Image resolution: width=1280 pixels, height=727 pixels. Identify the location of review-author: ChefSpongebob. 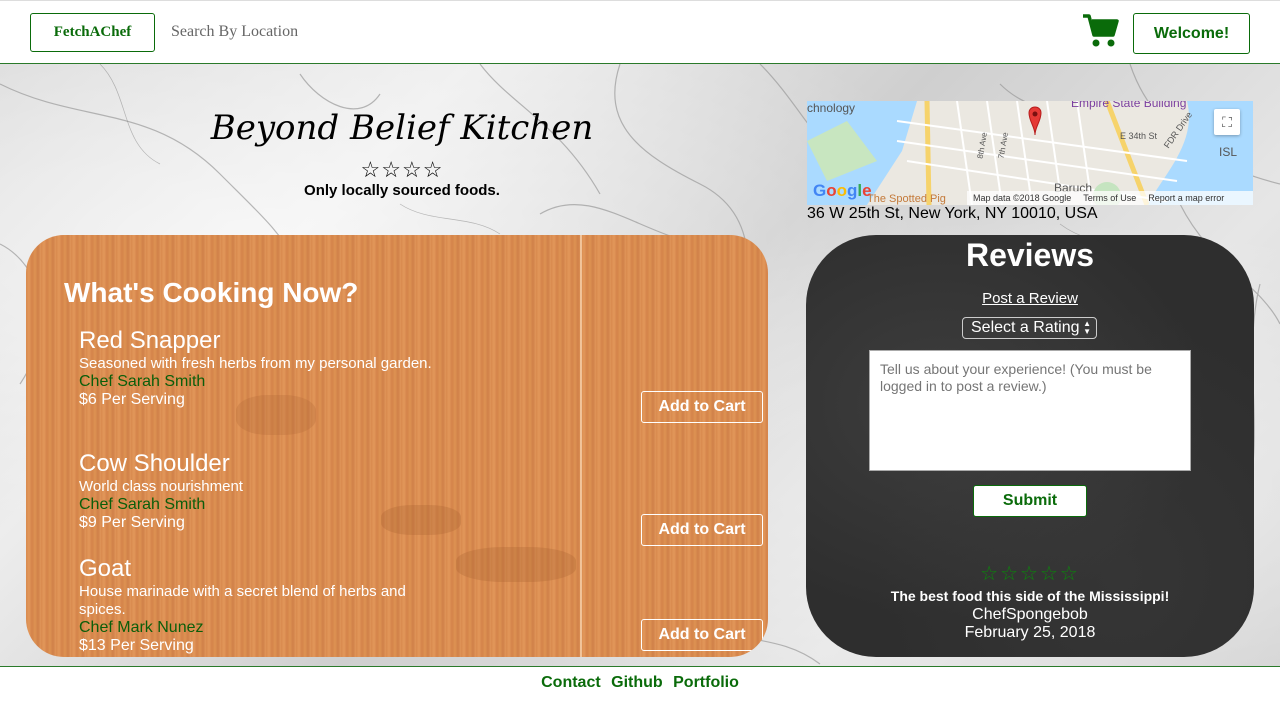
(1030, 614).